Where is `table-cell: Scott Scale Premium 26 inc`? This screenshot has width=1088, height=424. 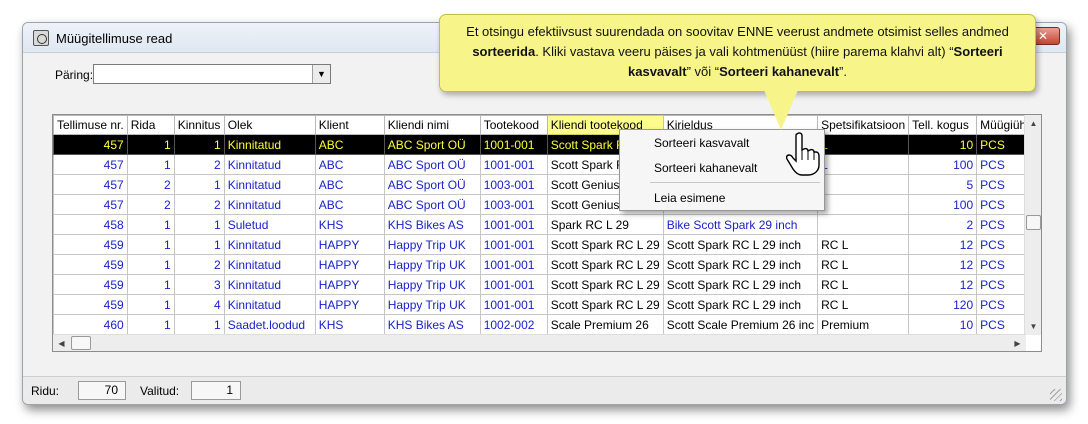 table-cell: Scott Scale Premium 26 inc is located at coordinates (740, 324).